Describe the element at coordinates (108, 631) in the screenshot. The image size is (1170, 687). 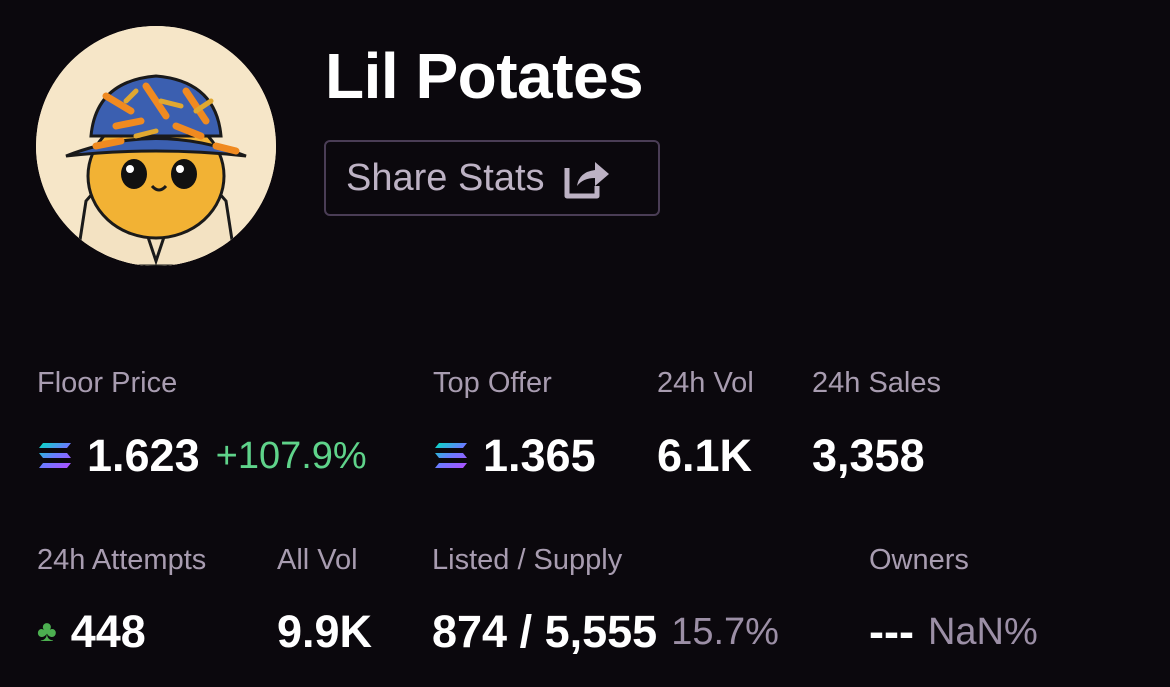
I see `attempts-24h-number: 448` at that location.